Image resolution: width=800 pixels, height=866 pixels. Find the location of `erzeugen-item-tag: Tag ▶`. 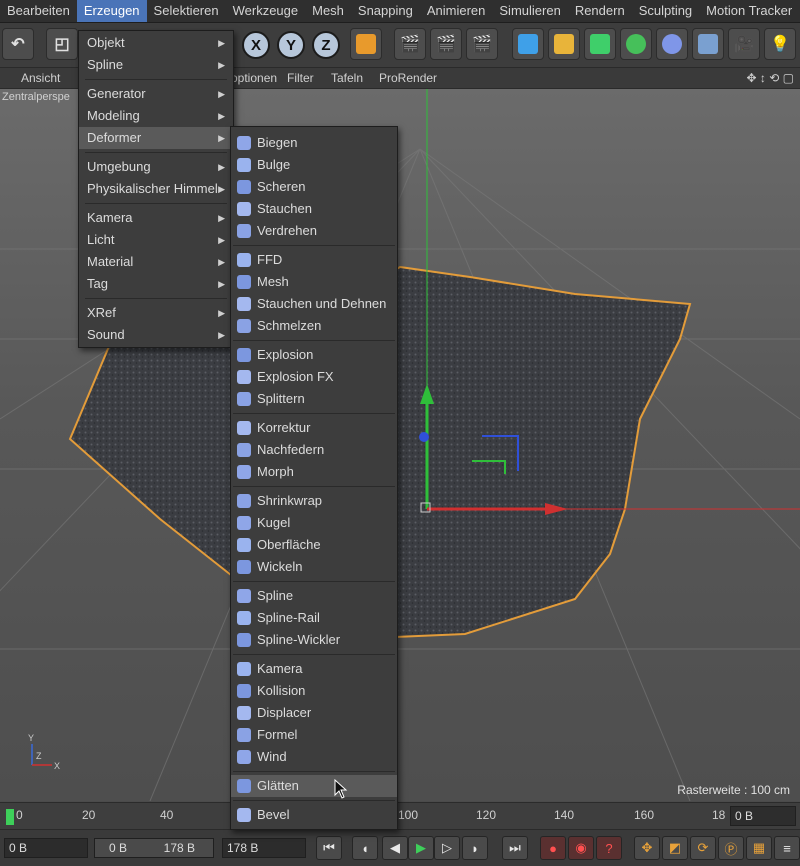

erzeugen-item-tag: Tag ▶ is located at coordinates (156, 284).